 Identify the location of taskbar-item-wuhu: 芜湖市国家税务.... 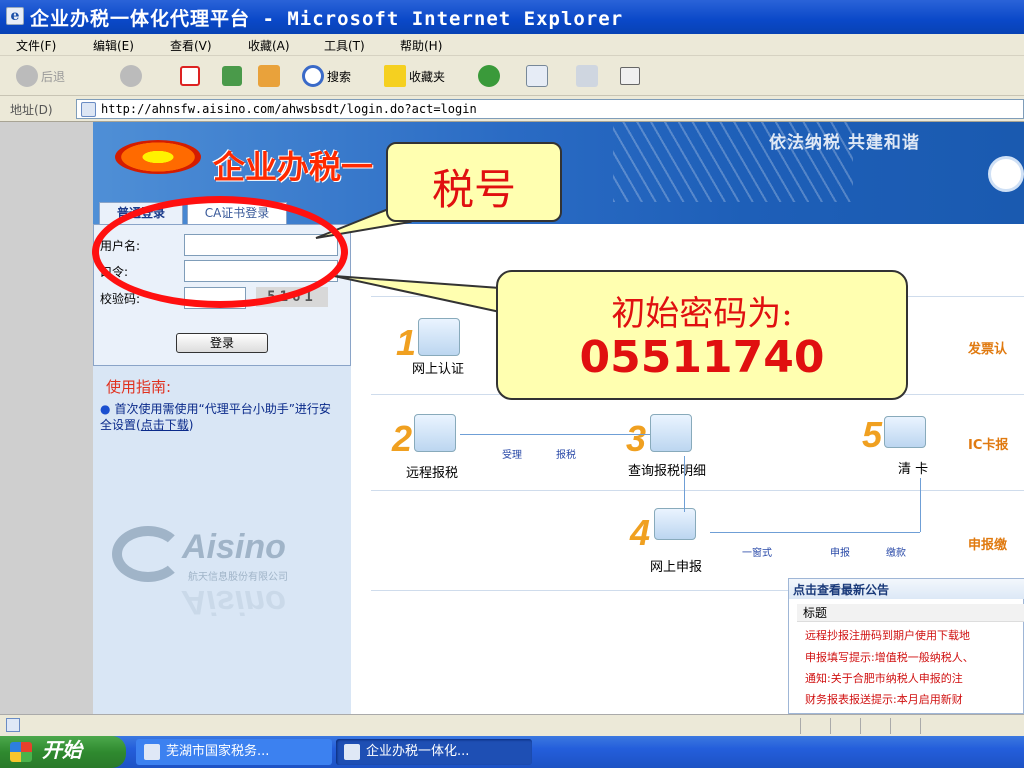
(234, 752).